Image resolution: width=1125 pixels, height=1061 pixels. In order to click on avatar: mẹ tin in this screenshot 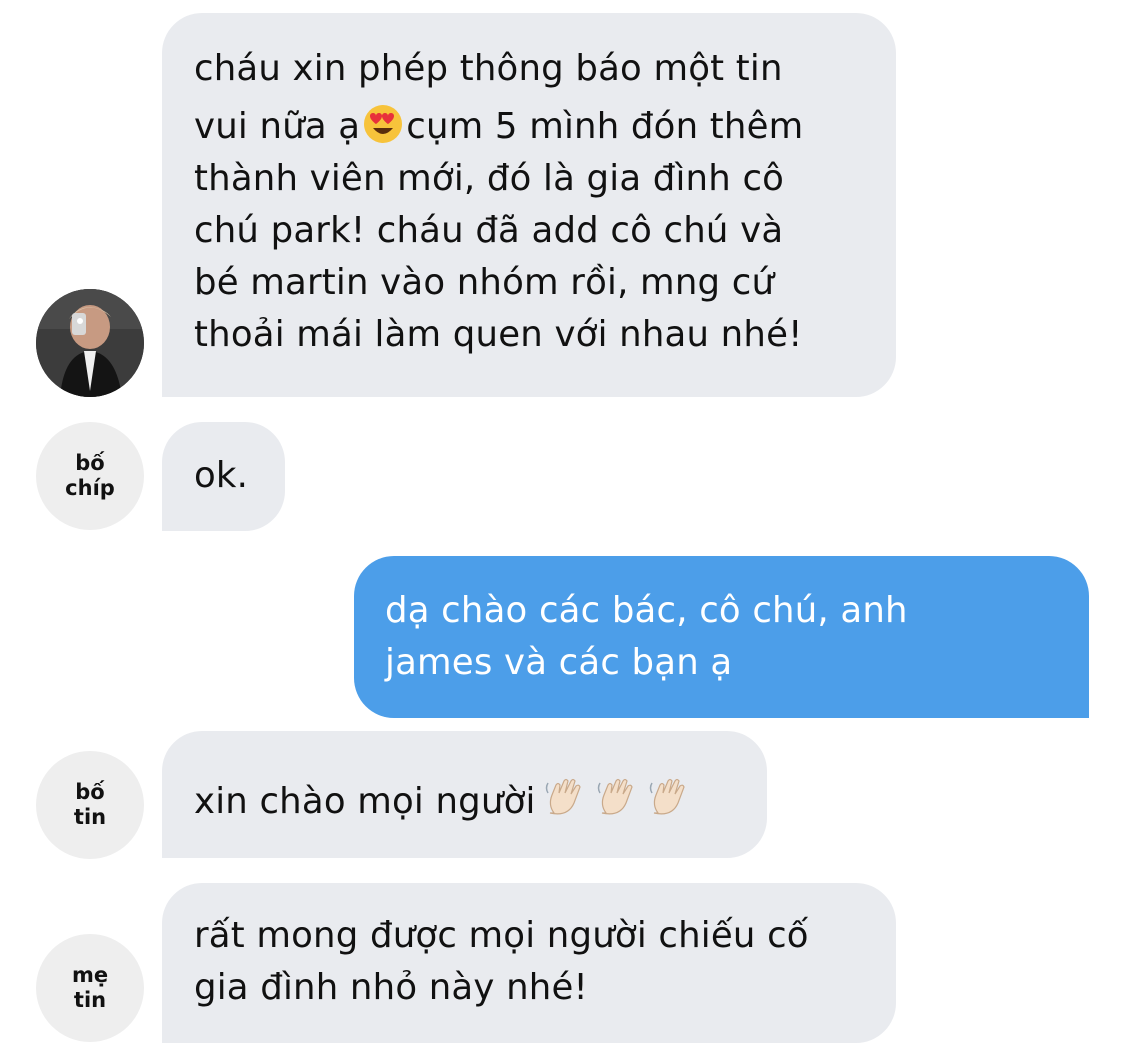, I will do `click(90, 988)`.